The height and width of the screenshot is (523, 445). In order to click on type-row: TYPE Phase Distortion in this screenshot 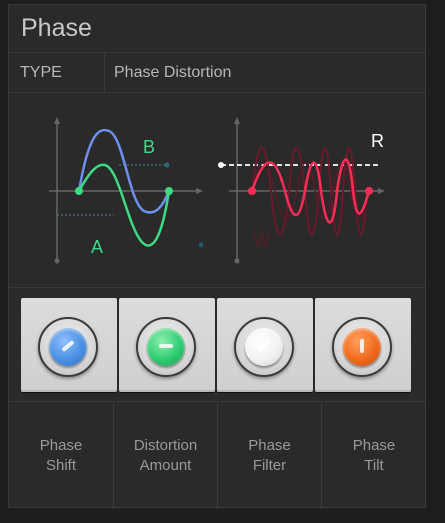, I will do `click(217, 73)`.